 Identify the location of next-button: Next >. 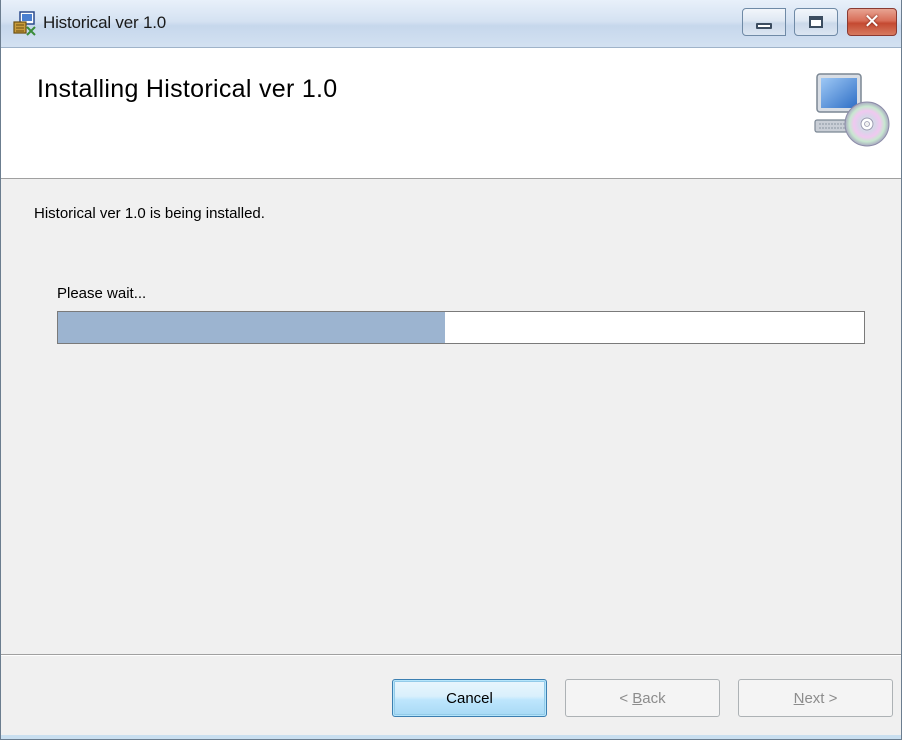
(815, 698).